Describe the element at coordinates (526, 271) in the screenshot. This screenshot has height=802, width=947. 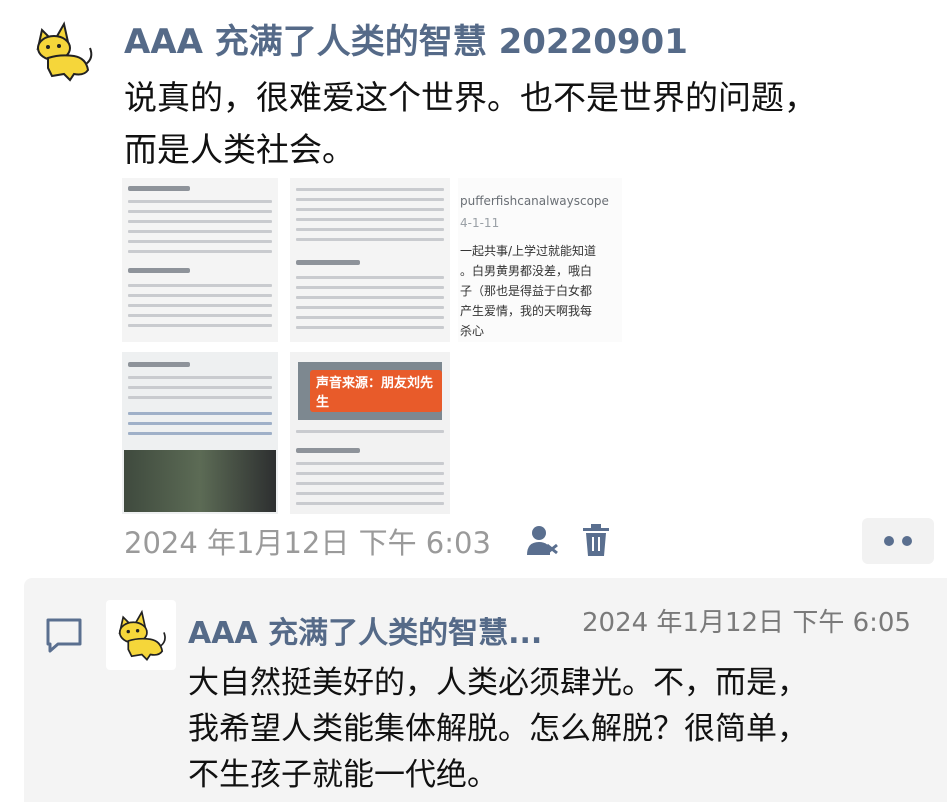
I see `image-text: 。白男黄男都没差，哦白` at that location.